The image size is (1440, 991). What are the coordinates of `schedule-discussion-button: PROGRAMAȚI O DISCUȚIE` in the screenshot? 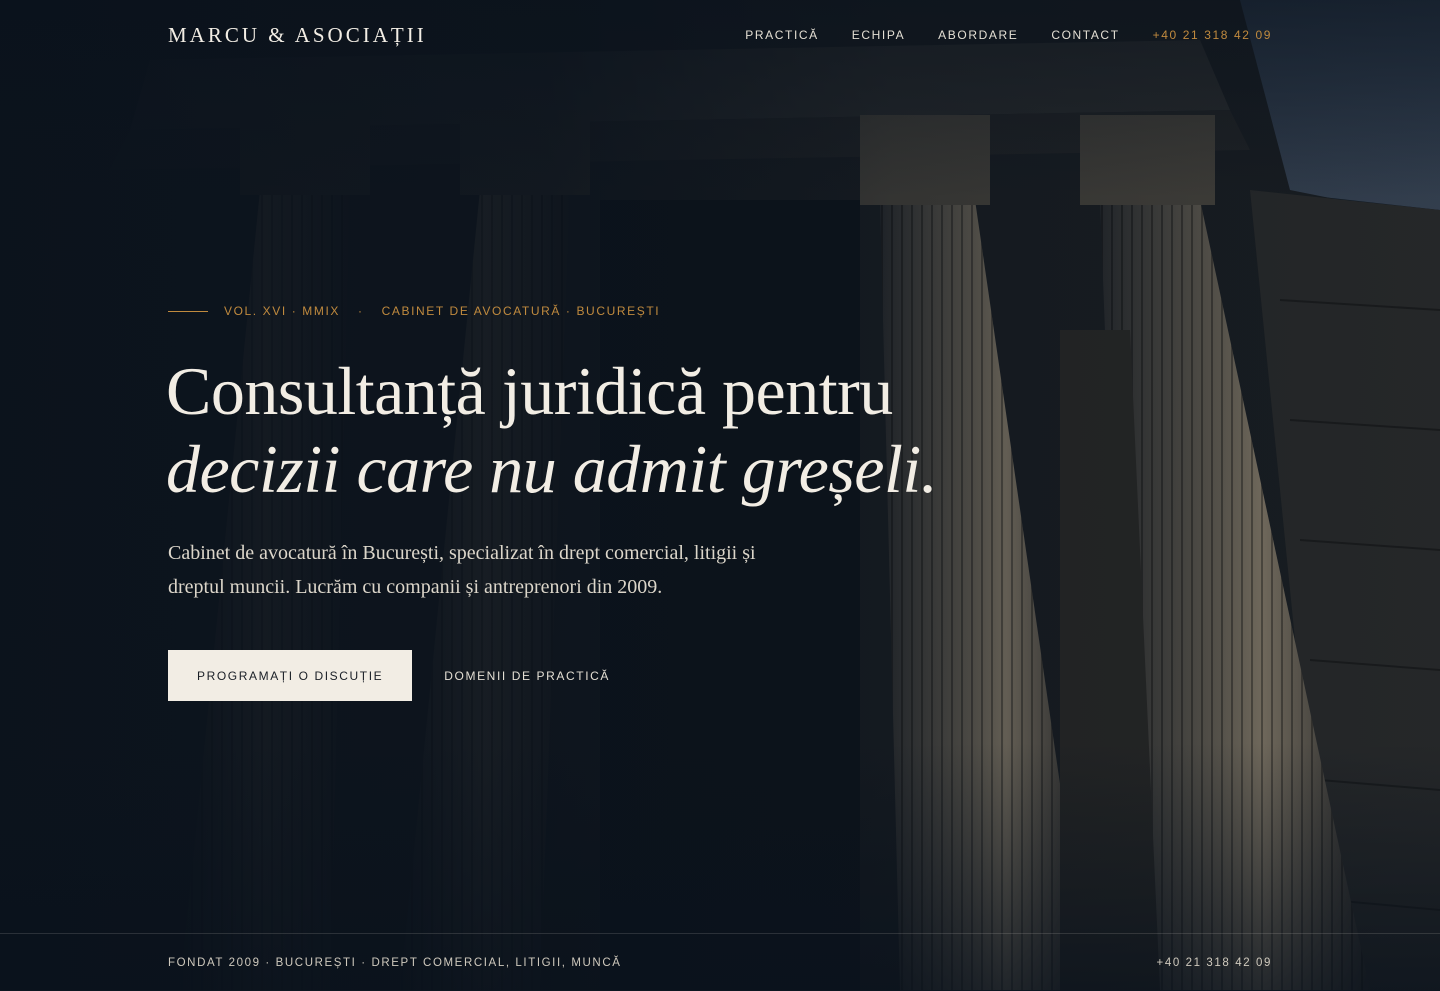 It's located at (290, 675).